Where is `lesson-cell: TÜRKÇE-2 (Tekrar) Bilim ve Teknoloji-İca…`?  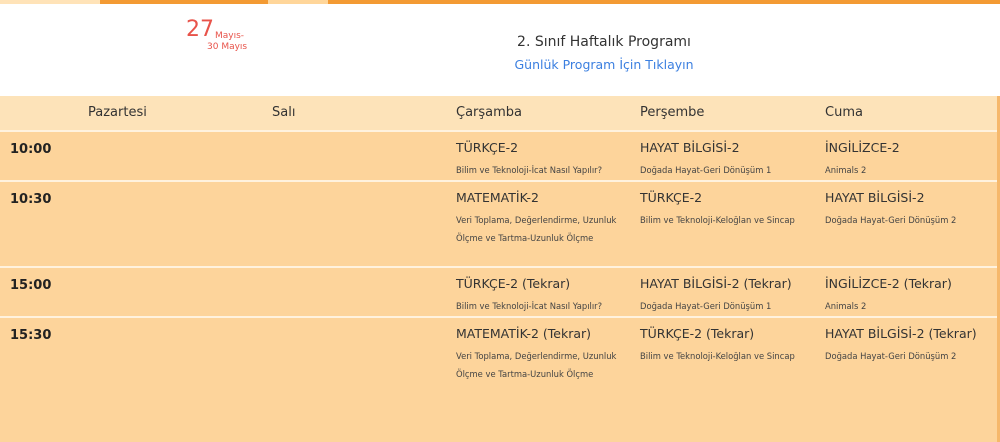
lesson-cell: TÜRKÇE-2 (Tekrar) Bilim ve Teknoloji-İca… is located at coordinates (545, 296).